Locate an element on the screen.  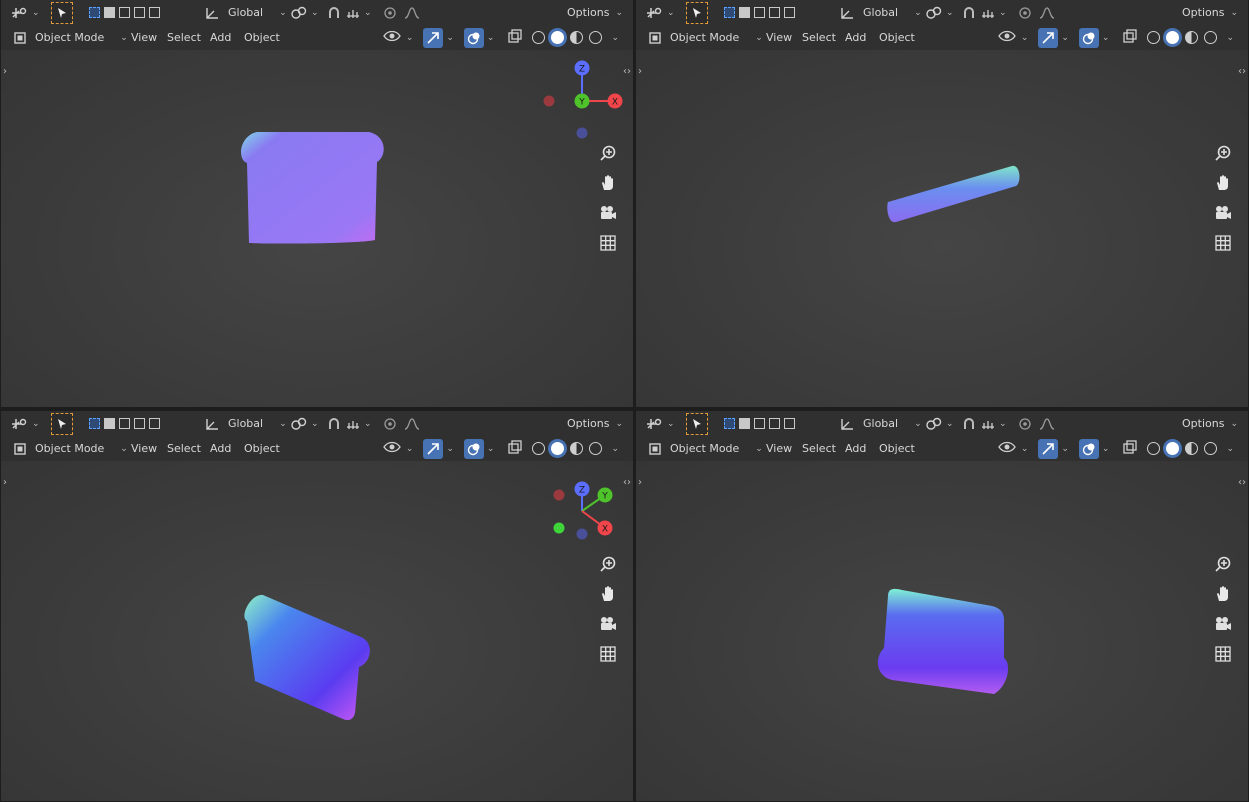
neg-y-handle is located at coordinates (559, 528).